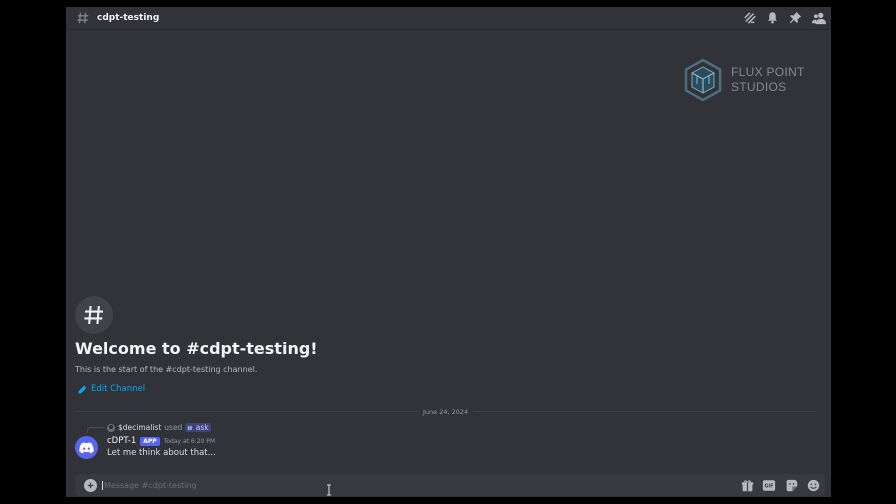 Image resolution: width=896 pixels, height=504 pixels. I want to click on pin-icon, so click(795, 17).